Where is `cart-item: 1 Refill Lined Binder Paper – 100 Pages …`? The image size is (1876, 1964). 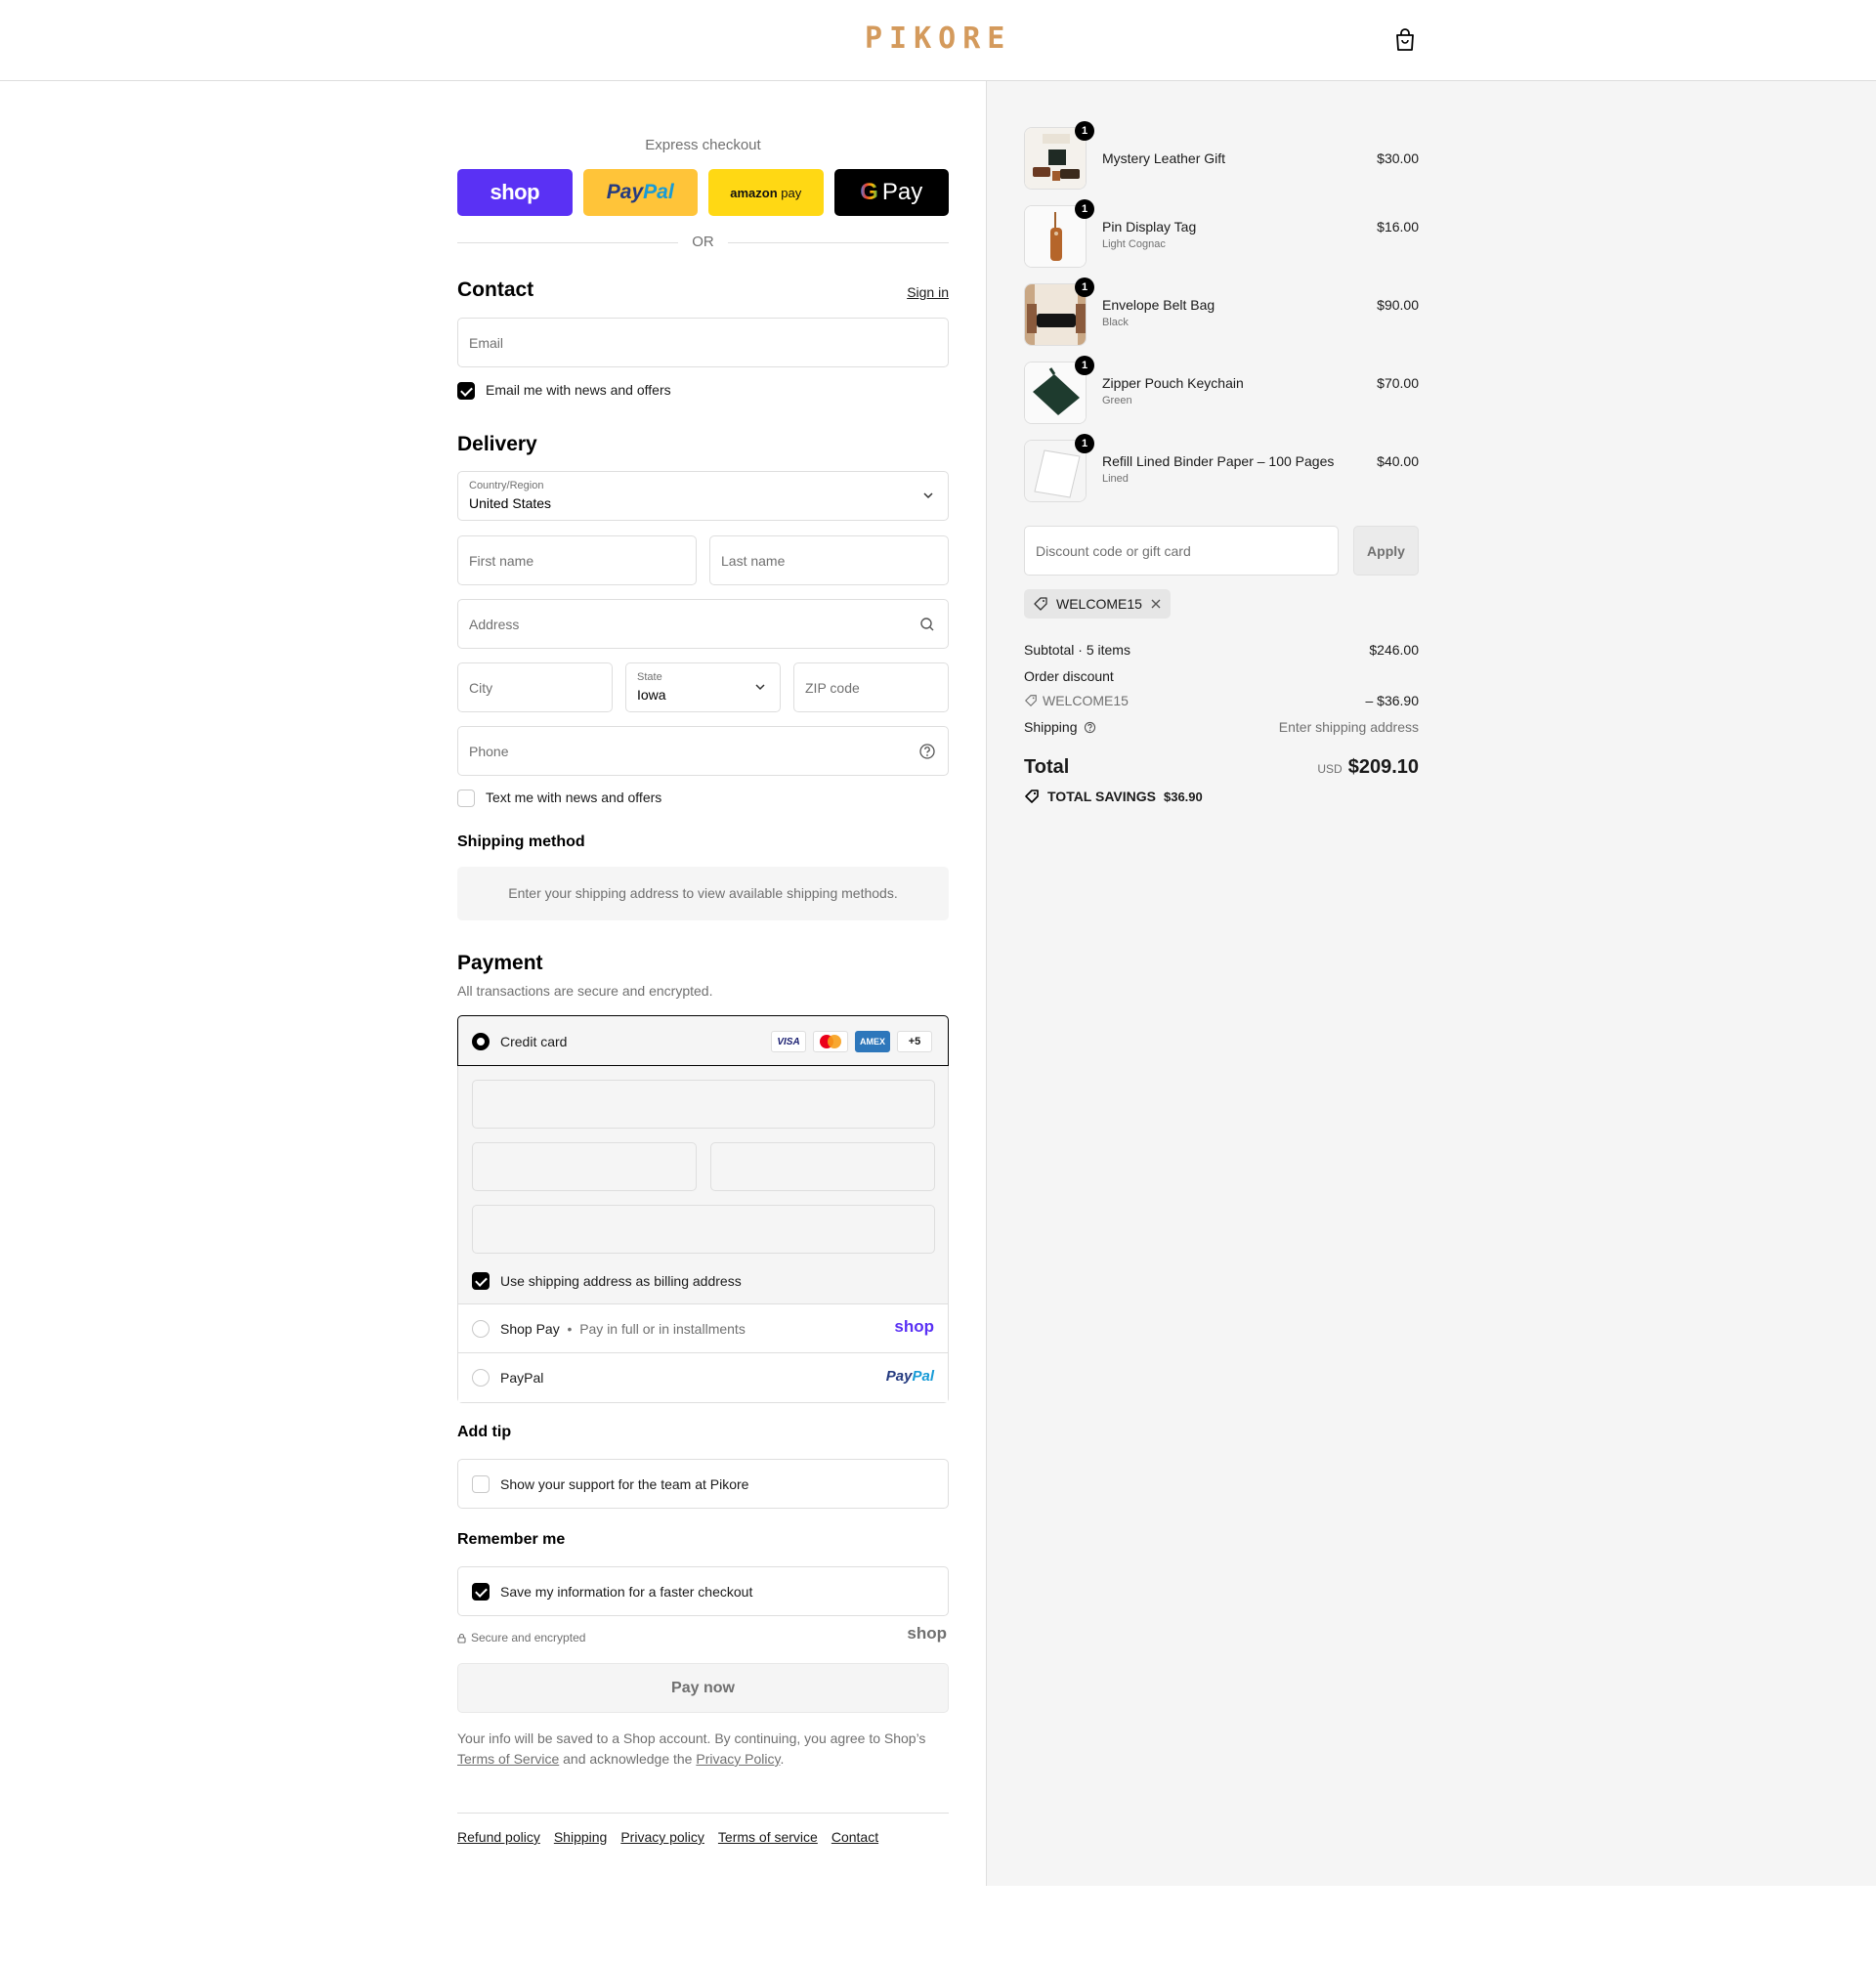 cart-item: 1 Refill Lined Binder Paper – 100 Pages … is located at coordinates (1221, 468).